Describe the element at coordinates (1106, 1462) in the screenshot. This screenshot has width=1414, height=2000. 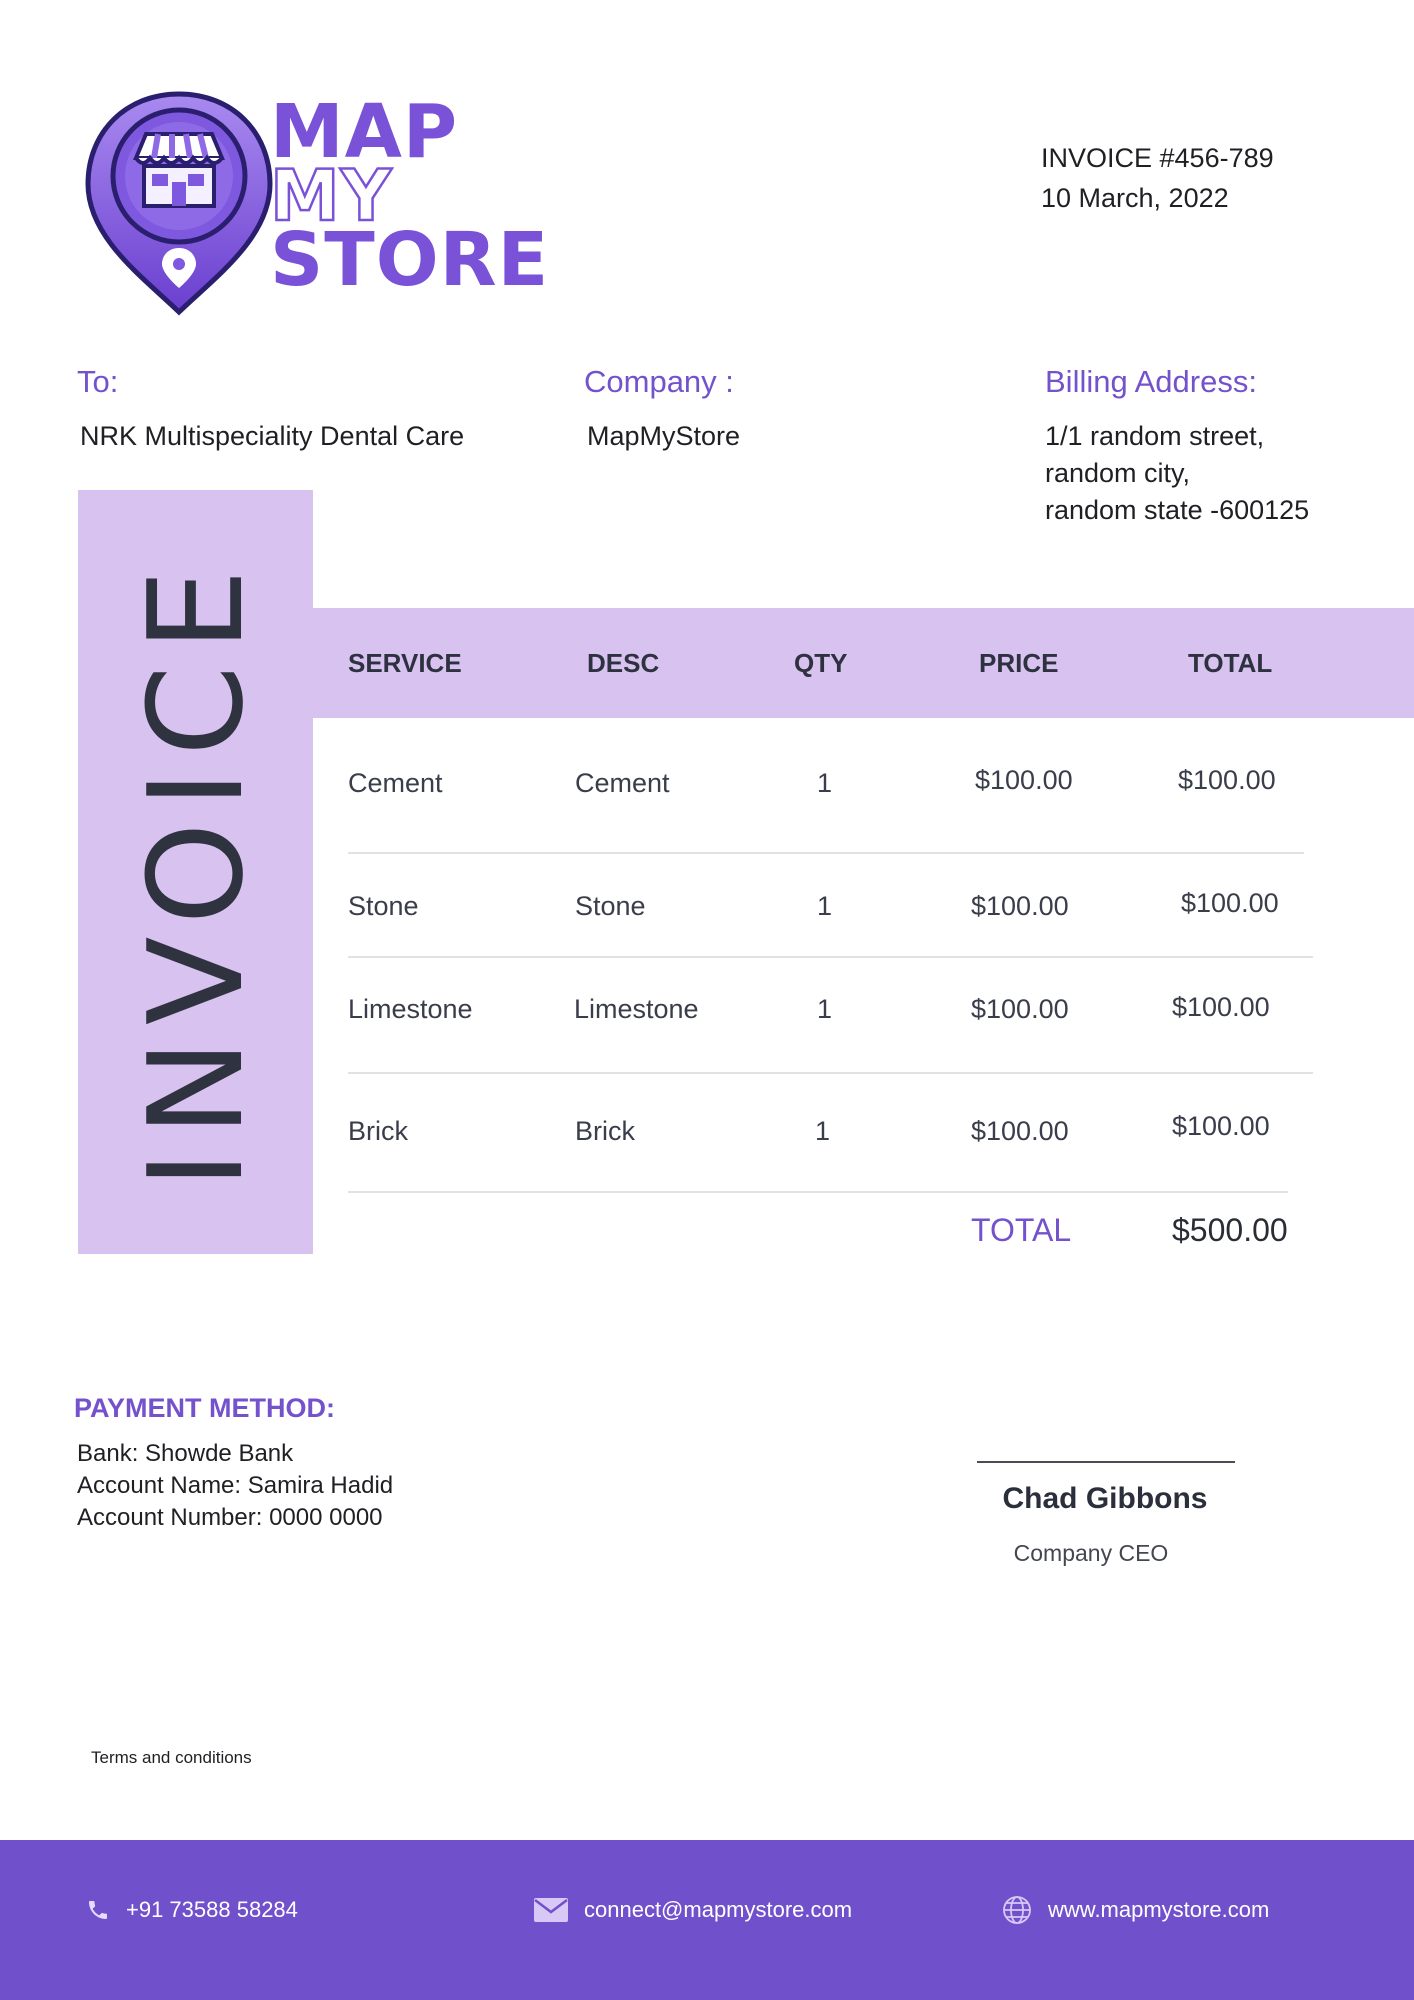
I see `signature-line` at that location.